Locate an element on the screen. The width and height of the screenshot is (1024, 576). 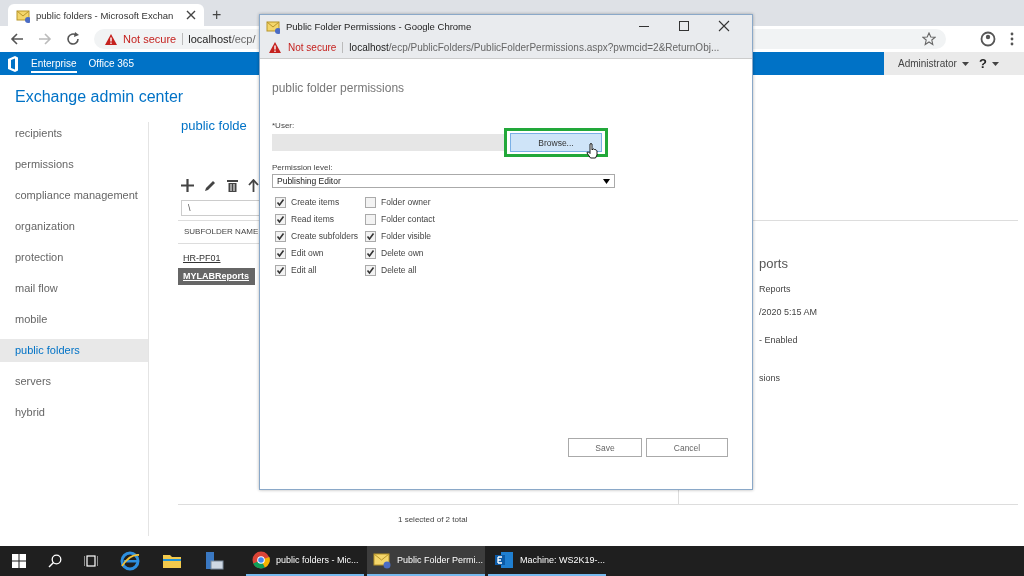
field-label: Permission level: is located at coordinates (303, 167).